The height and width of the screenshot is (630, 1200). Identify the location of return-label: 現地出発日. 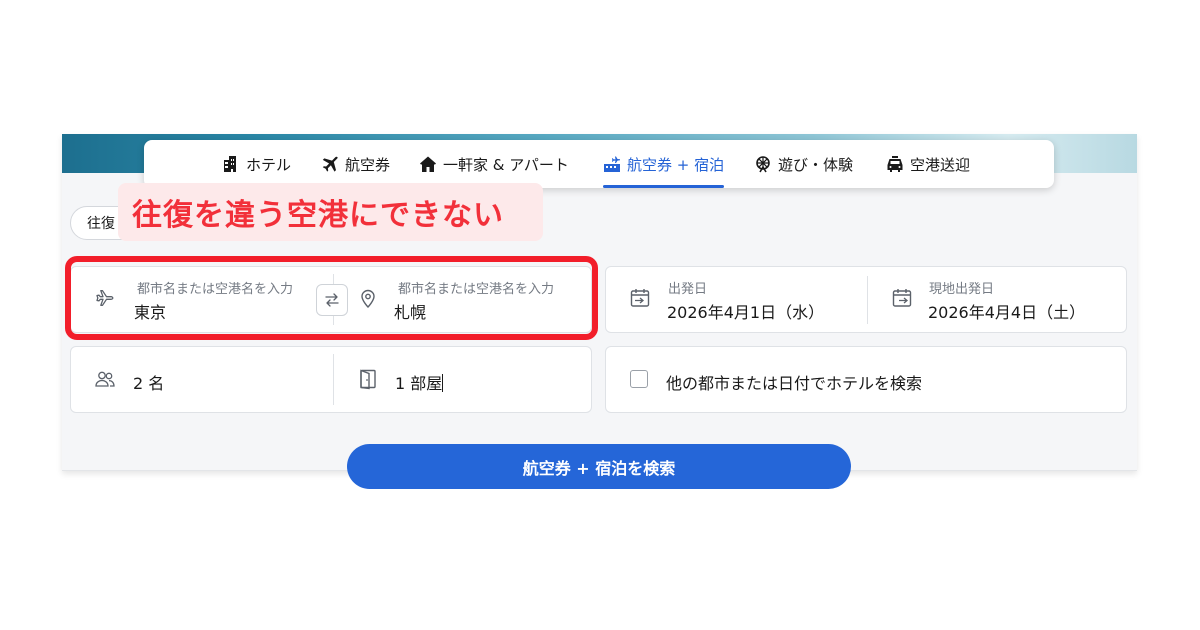
(962, 289).